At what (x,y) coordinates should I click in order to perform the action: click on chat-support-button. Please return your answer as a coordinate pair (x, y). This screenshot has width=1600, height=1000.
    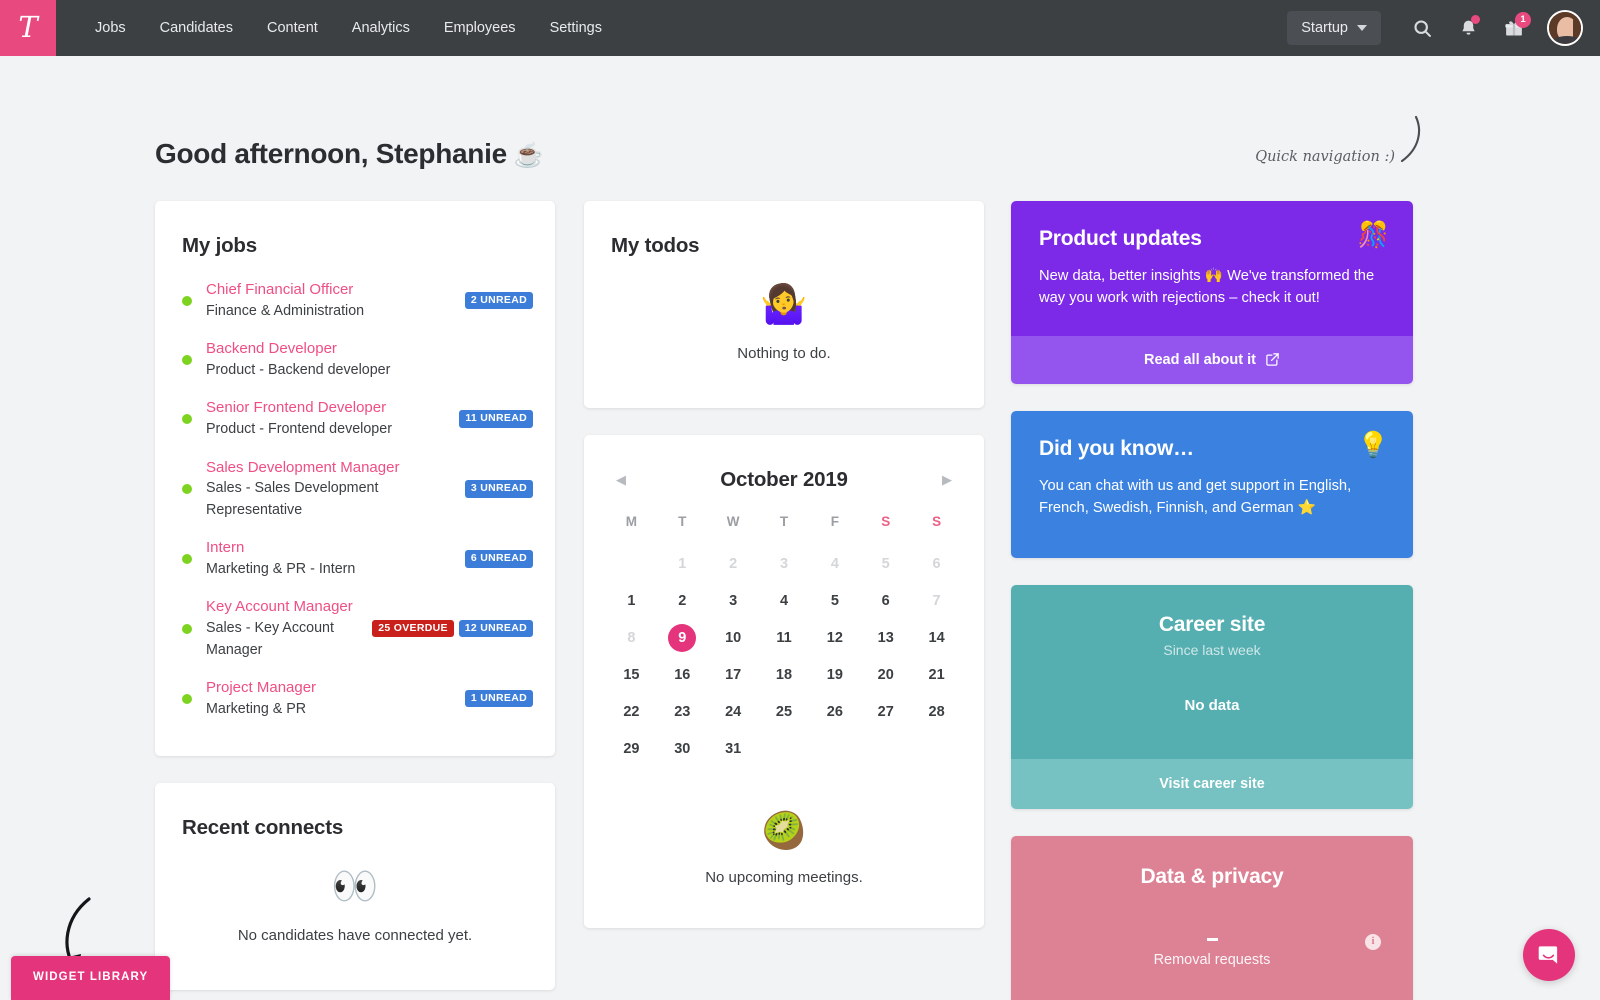
    Looking at the image, I should click on (1549, 955).